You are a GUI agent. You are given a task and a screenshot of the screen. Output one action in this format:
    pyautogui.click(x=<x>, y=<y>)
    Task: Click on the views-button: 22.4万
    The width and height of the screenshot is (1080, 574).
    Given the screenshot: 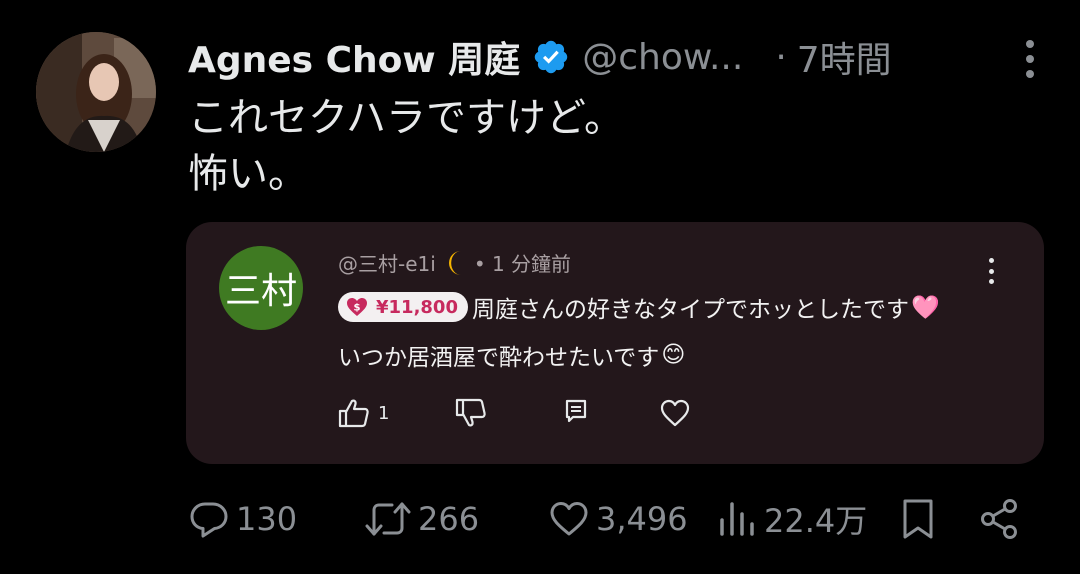 What is the action you would take?
    pyautogui.click(x=792, y=519)
    